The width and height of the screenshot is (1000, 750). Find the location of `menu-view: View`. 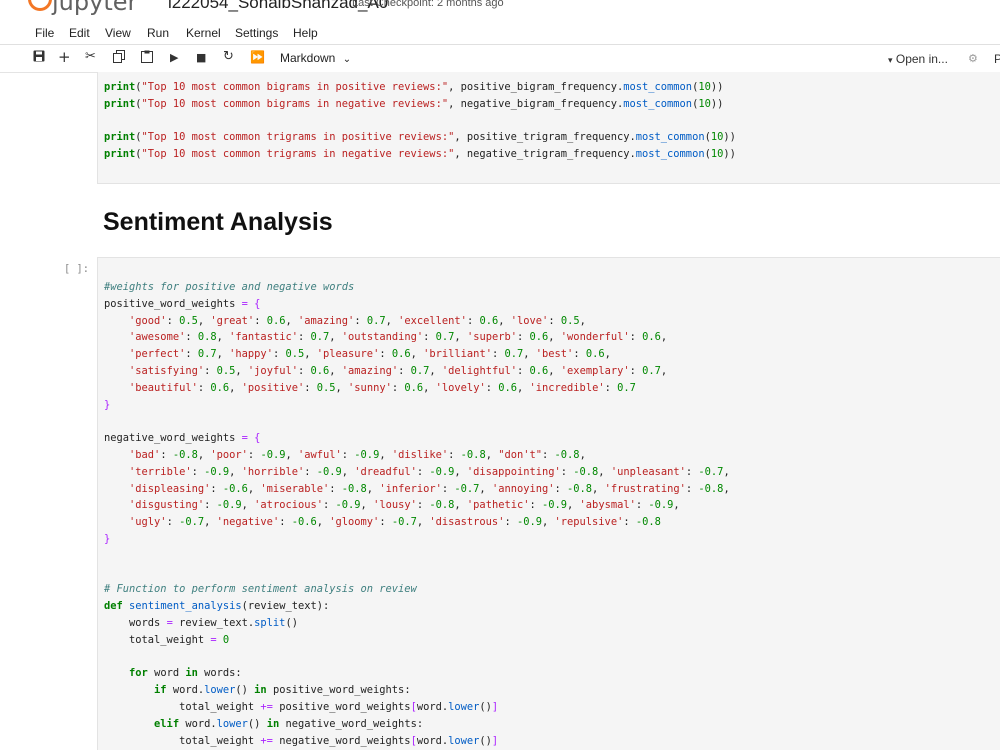

menu-view: View is located at coordinates (118, 33).